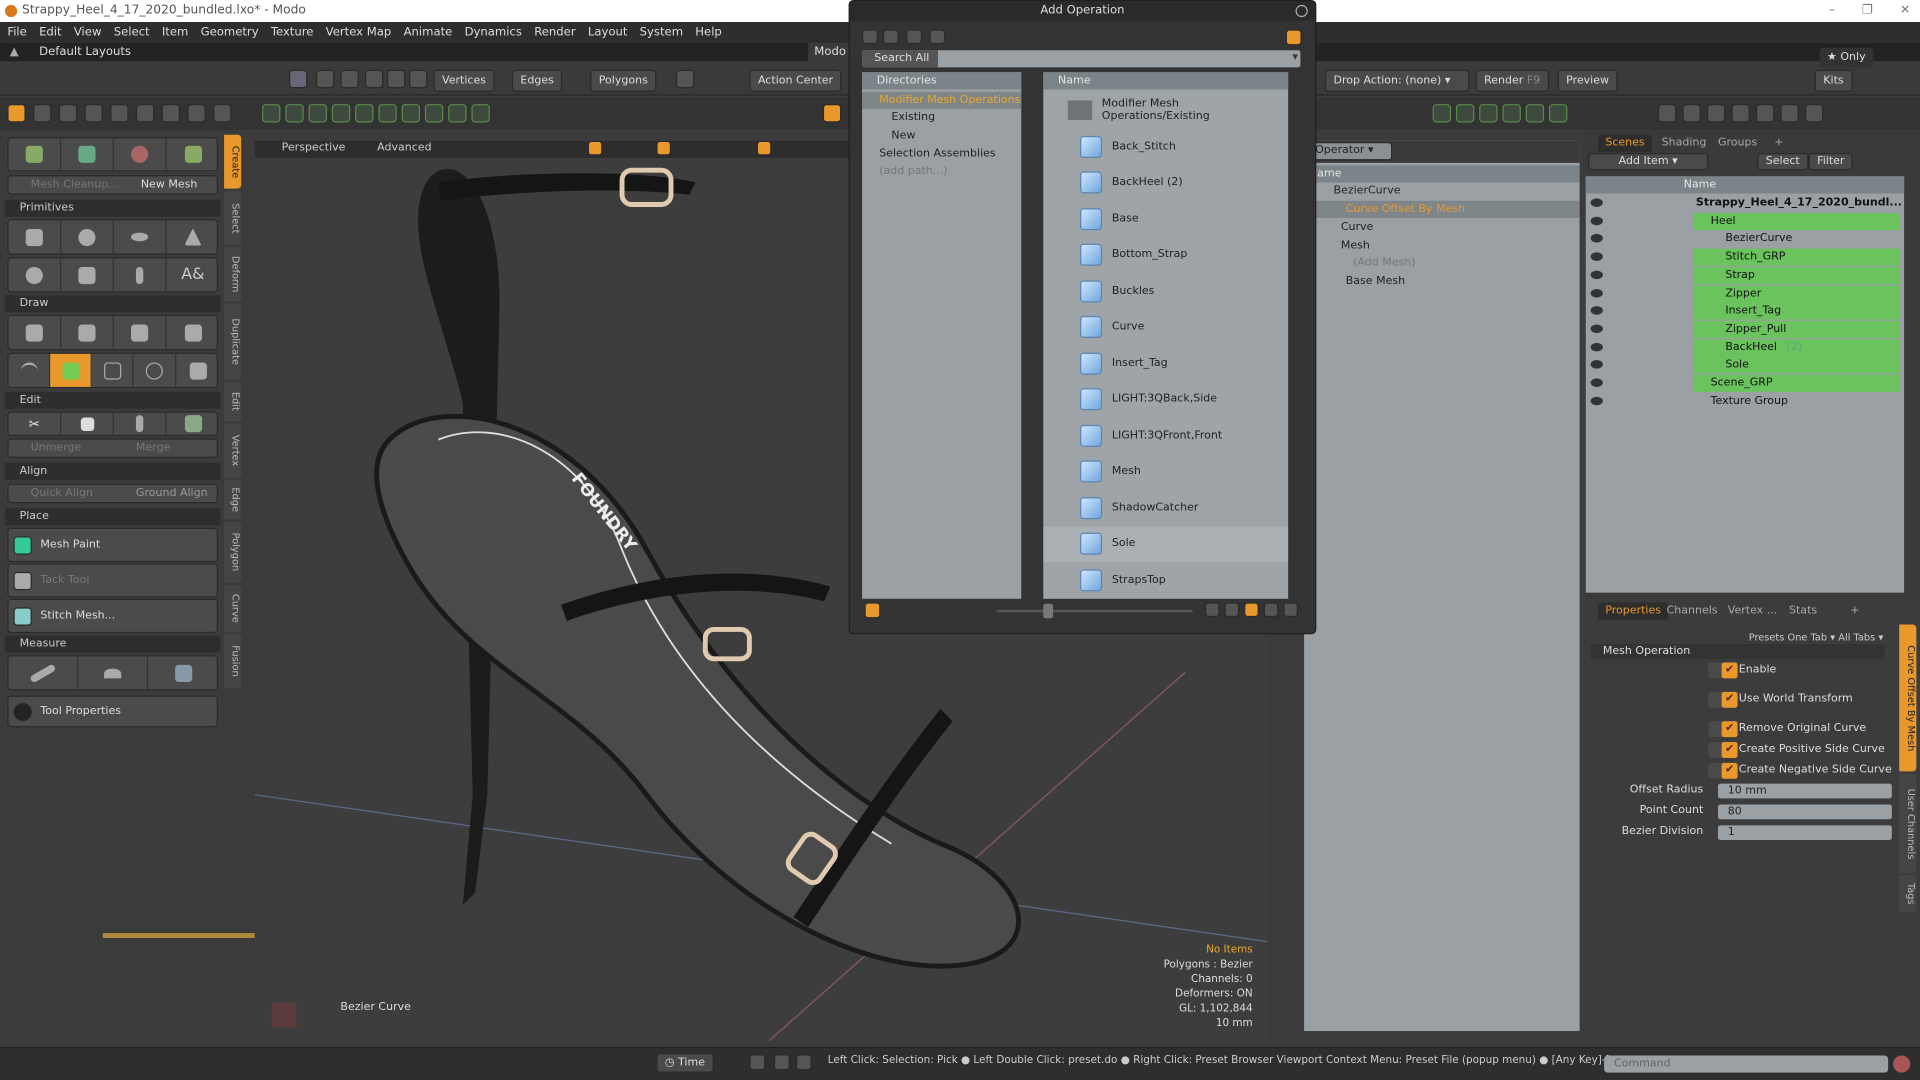 The width and height of the screenshot is (1920, 1080). Describe the element at coordinates (1738, 143) in the screenshot. I see `tab-groups: Groups` at that location.